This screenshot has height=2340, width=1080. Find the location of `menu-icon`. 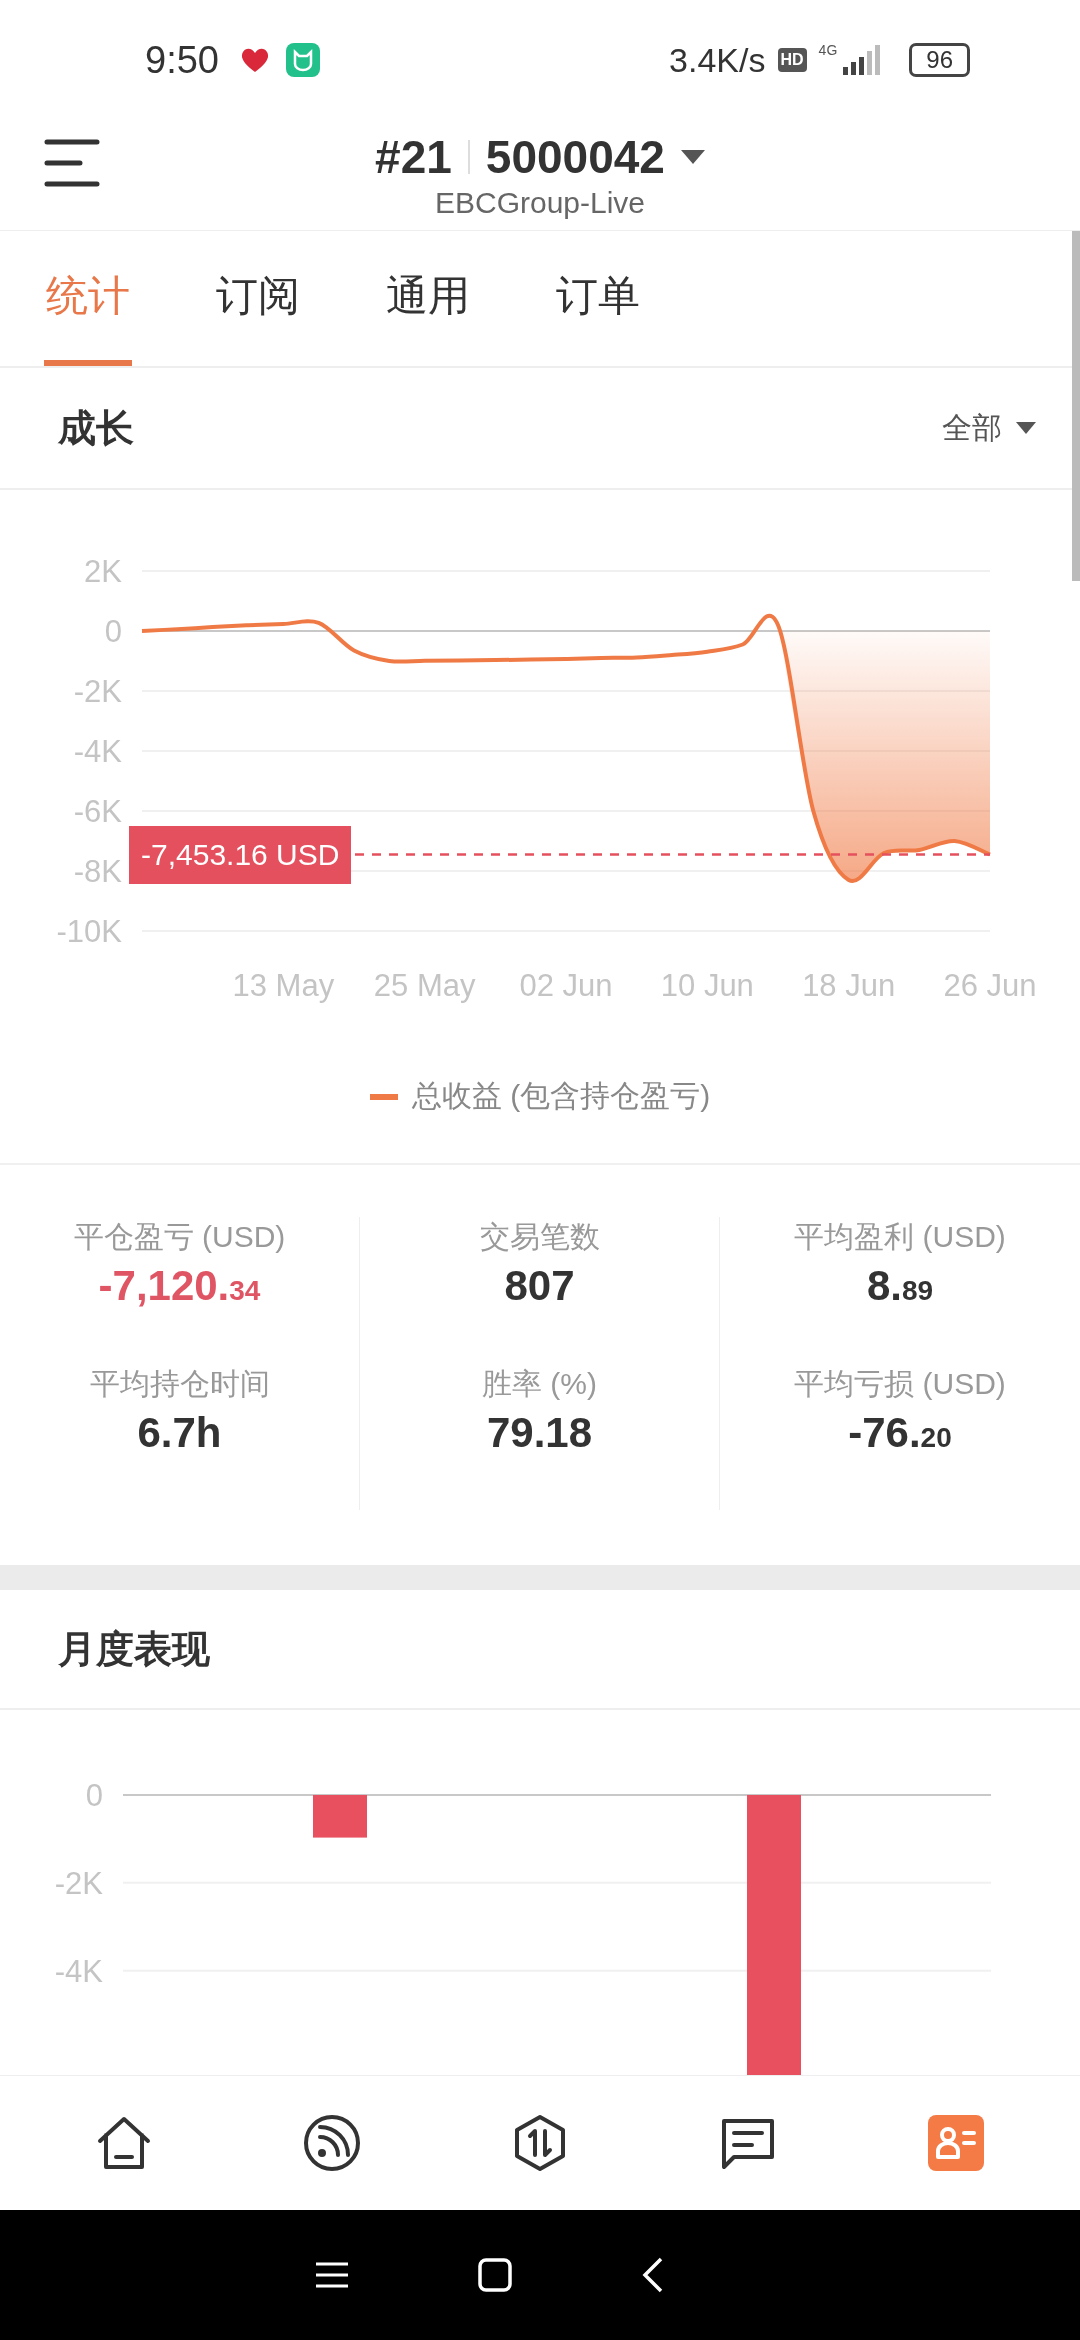

menu-icon is located at coordinates (72, 163).